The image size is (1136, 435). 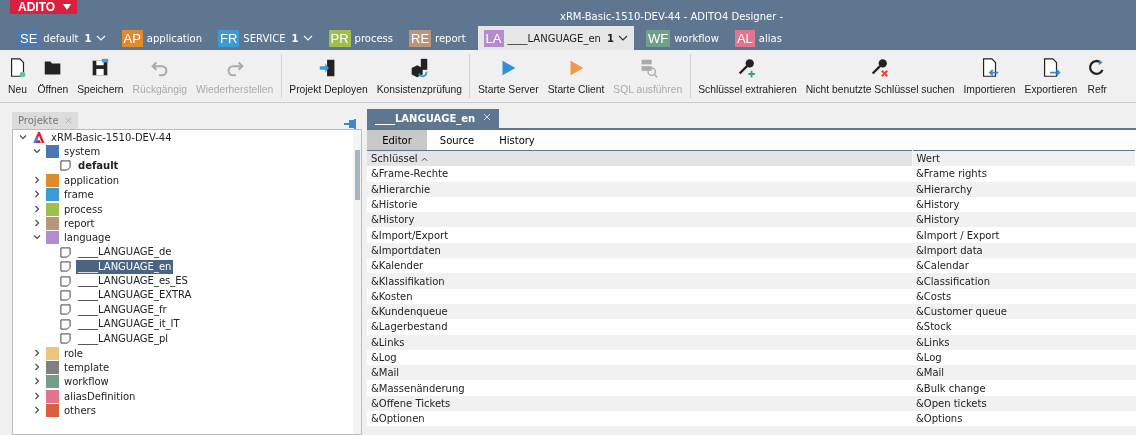 What do you see at coordinates (419, 76) in the screenshot?
I see `toolbar-button: Konsistenzprüfung` at bounding box center [419, 76].